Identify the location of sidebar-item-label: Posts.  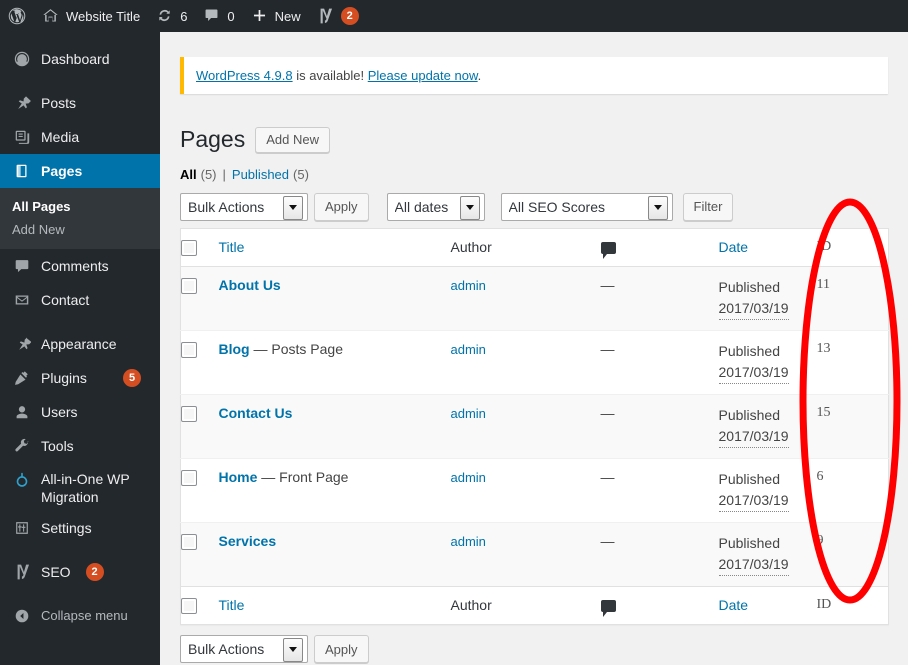
(59, 102).